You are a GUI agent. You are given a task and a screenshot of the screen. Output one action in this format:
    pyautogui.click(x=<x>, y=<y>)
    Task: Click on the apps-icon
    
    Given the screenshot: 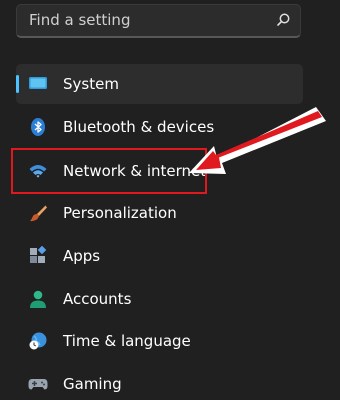 What is the action you would take?
    pyautogui.click(x=38, y=254)
    